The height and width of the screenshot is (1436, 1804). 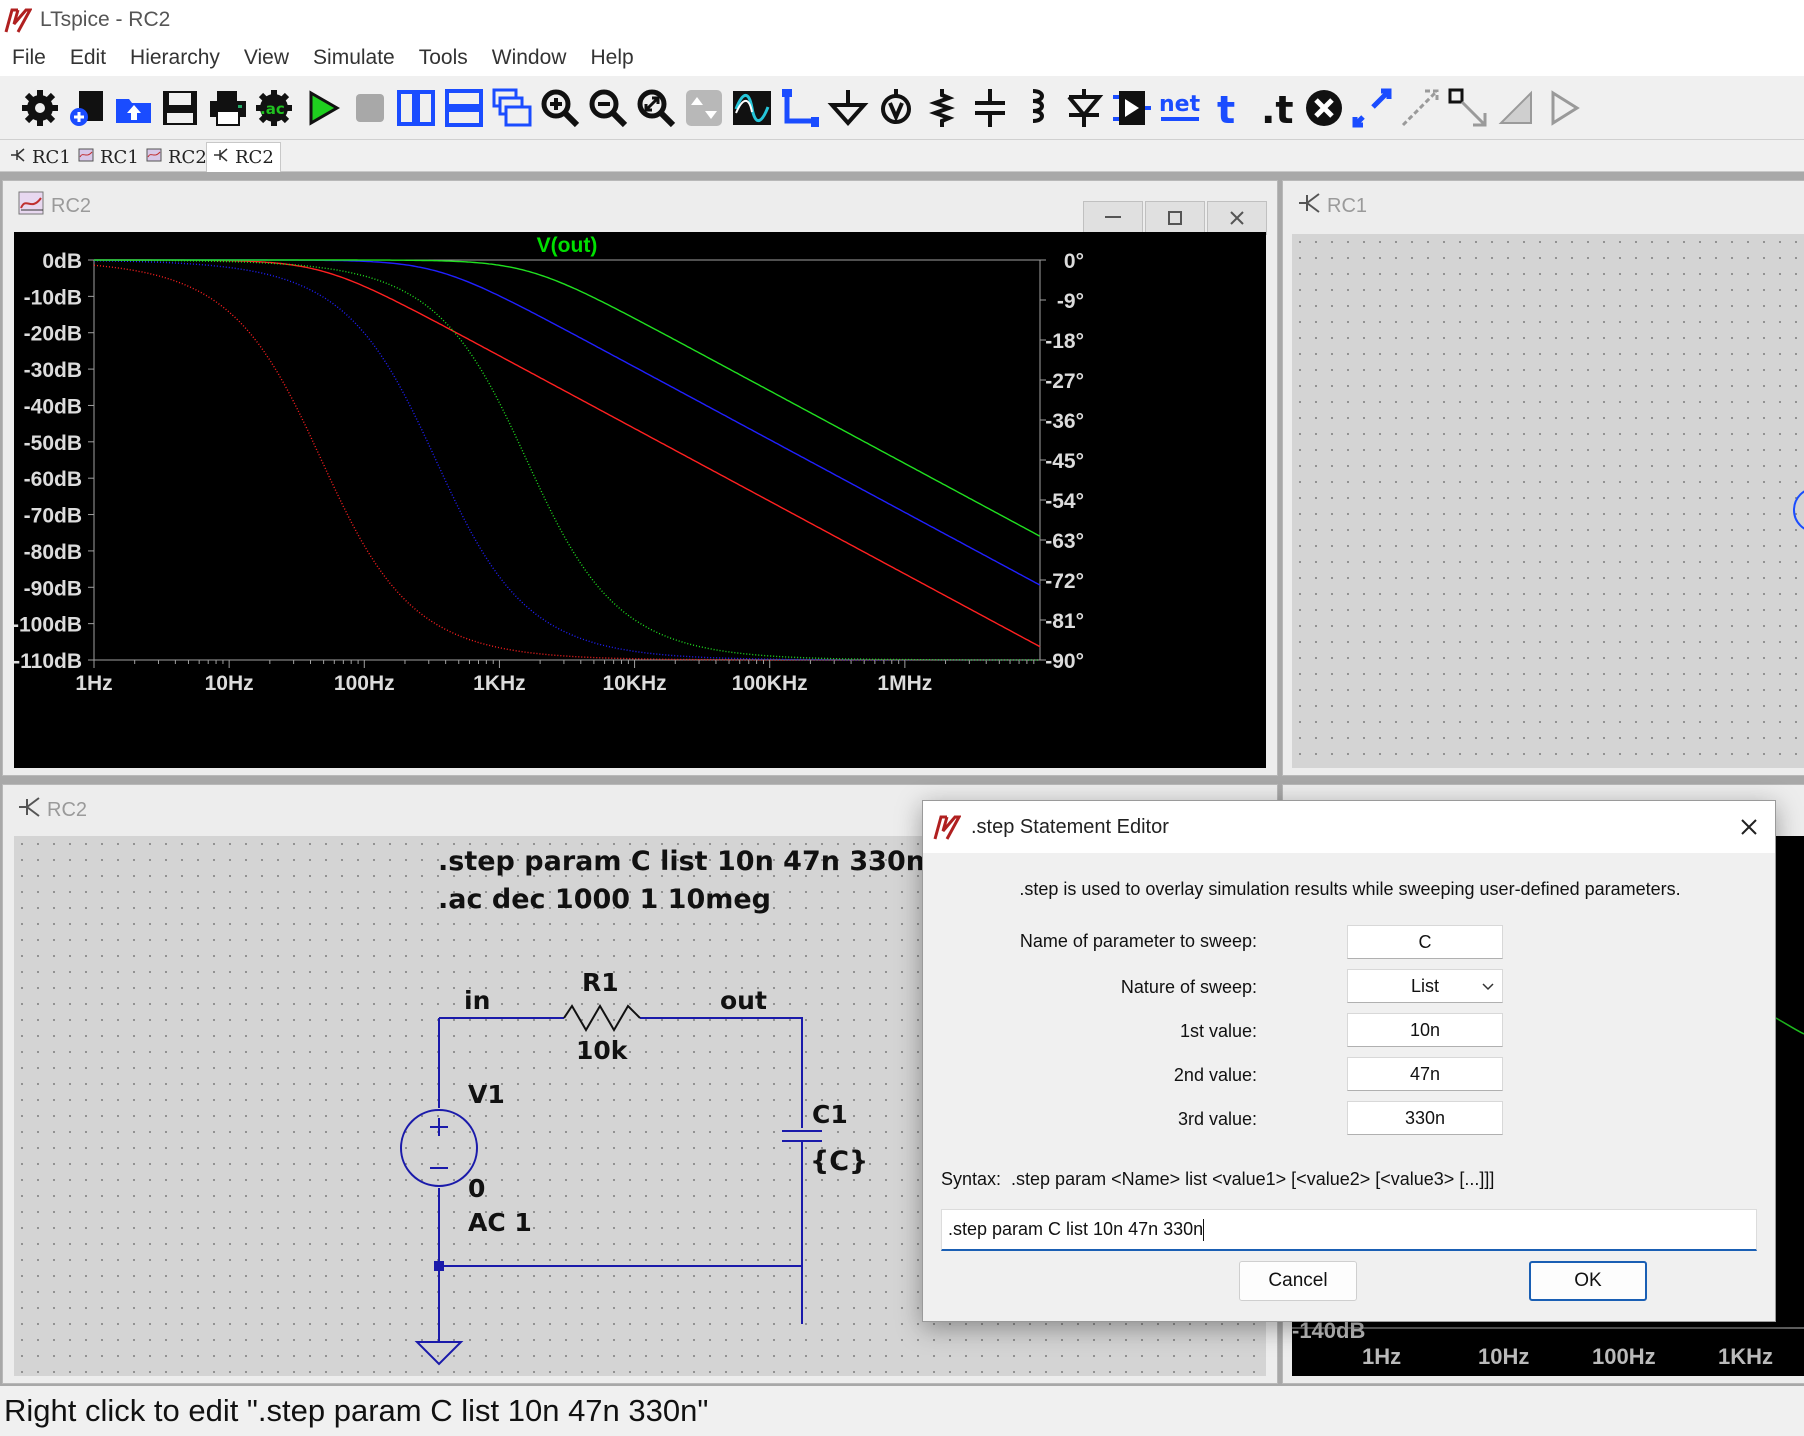 What do you see at coordinates (176, 157) in the screenshot?
I see `tab-rc2-waveform: RC2` at bounding box center [176, 157].